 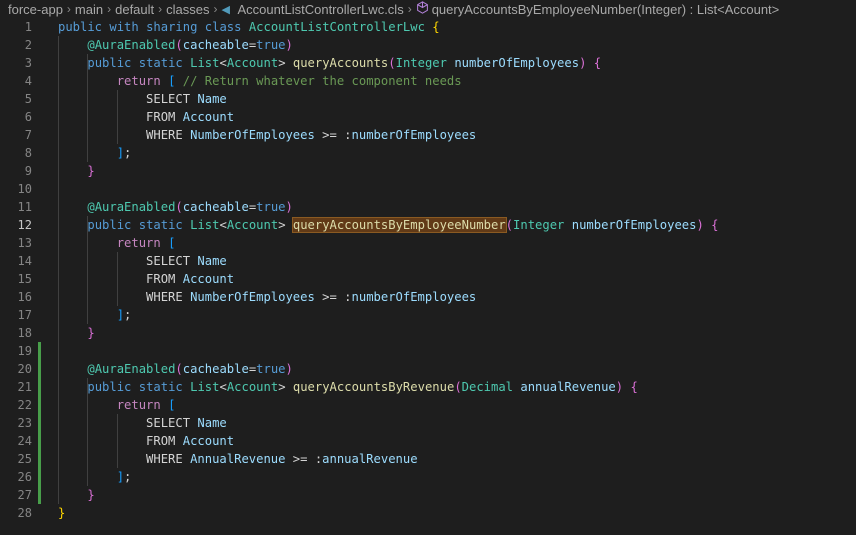 What do you see at coordinates (428, 117) in the screenshot?
I see `code-line: 6 FROM Account` at bounding box center [428, 117].